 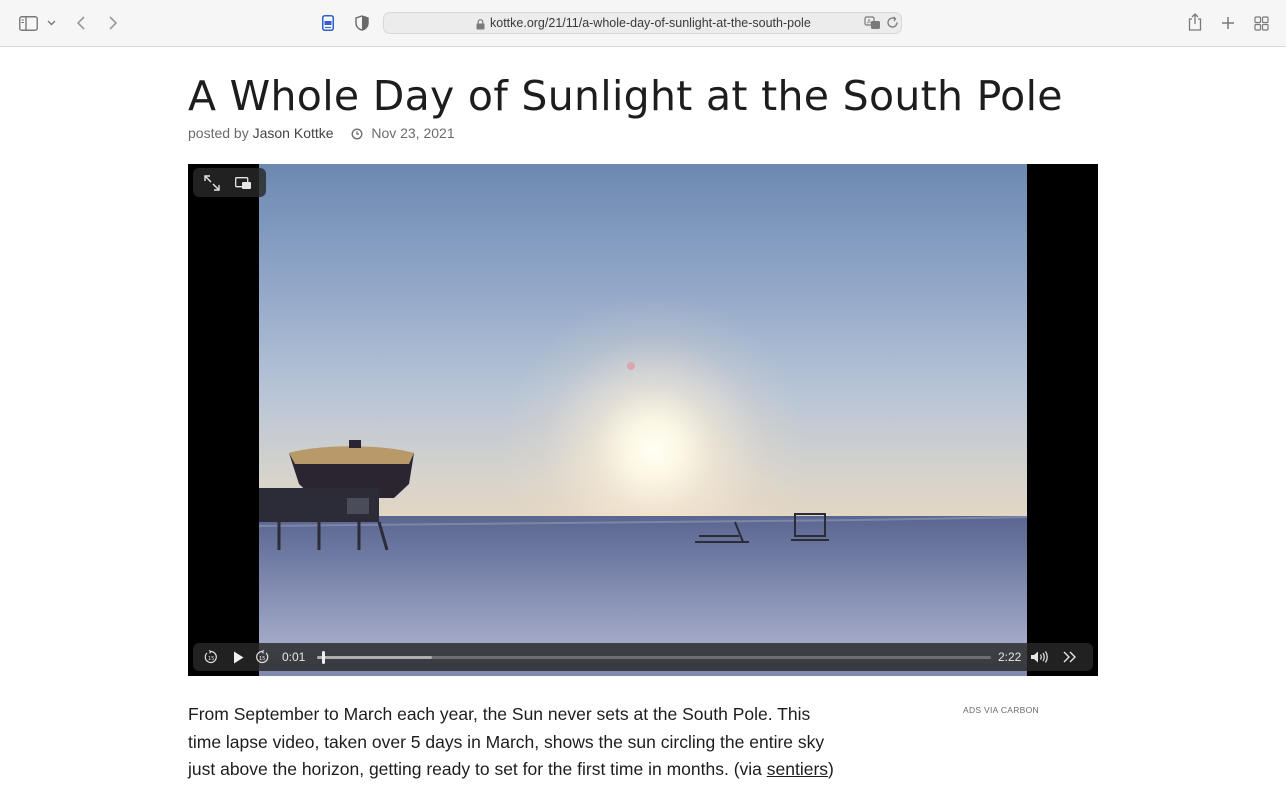 What do you see at coordinates (293, 133) in the screenshot?
I see `author-link: Jason Kottke` at bounding box center [293, 133].